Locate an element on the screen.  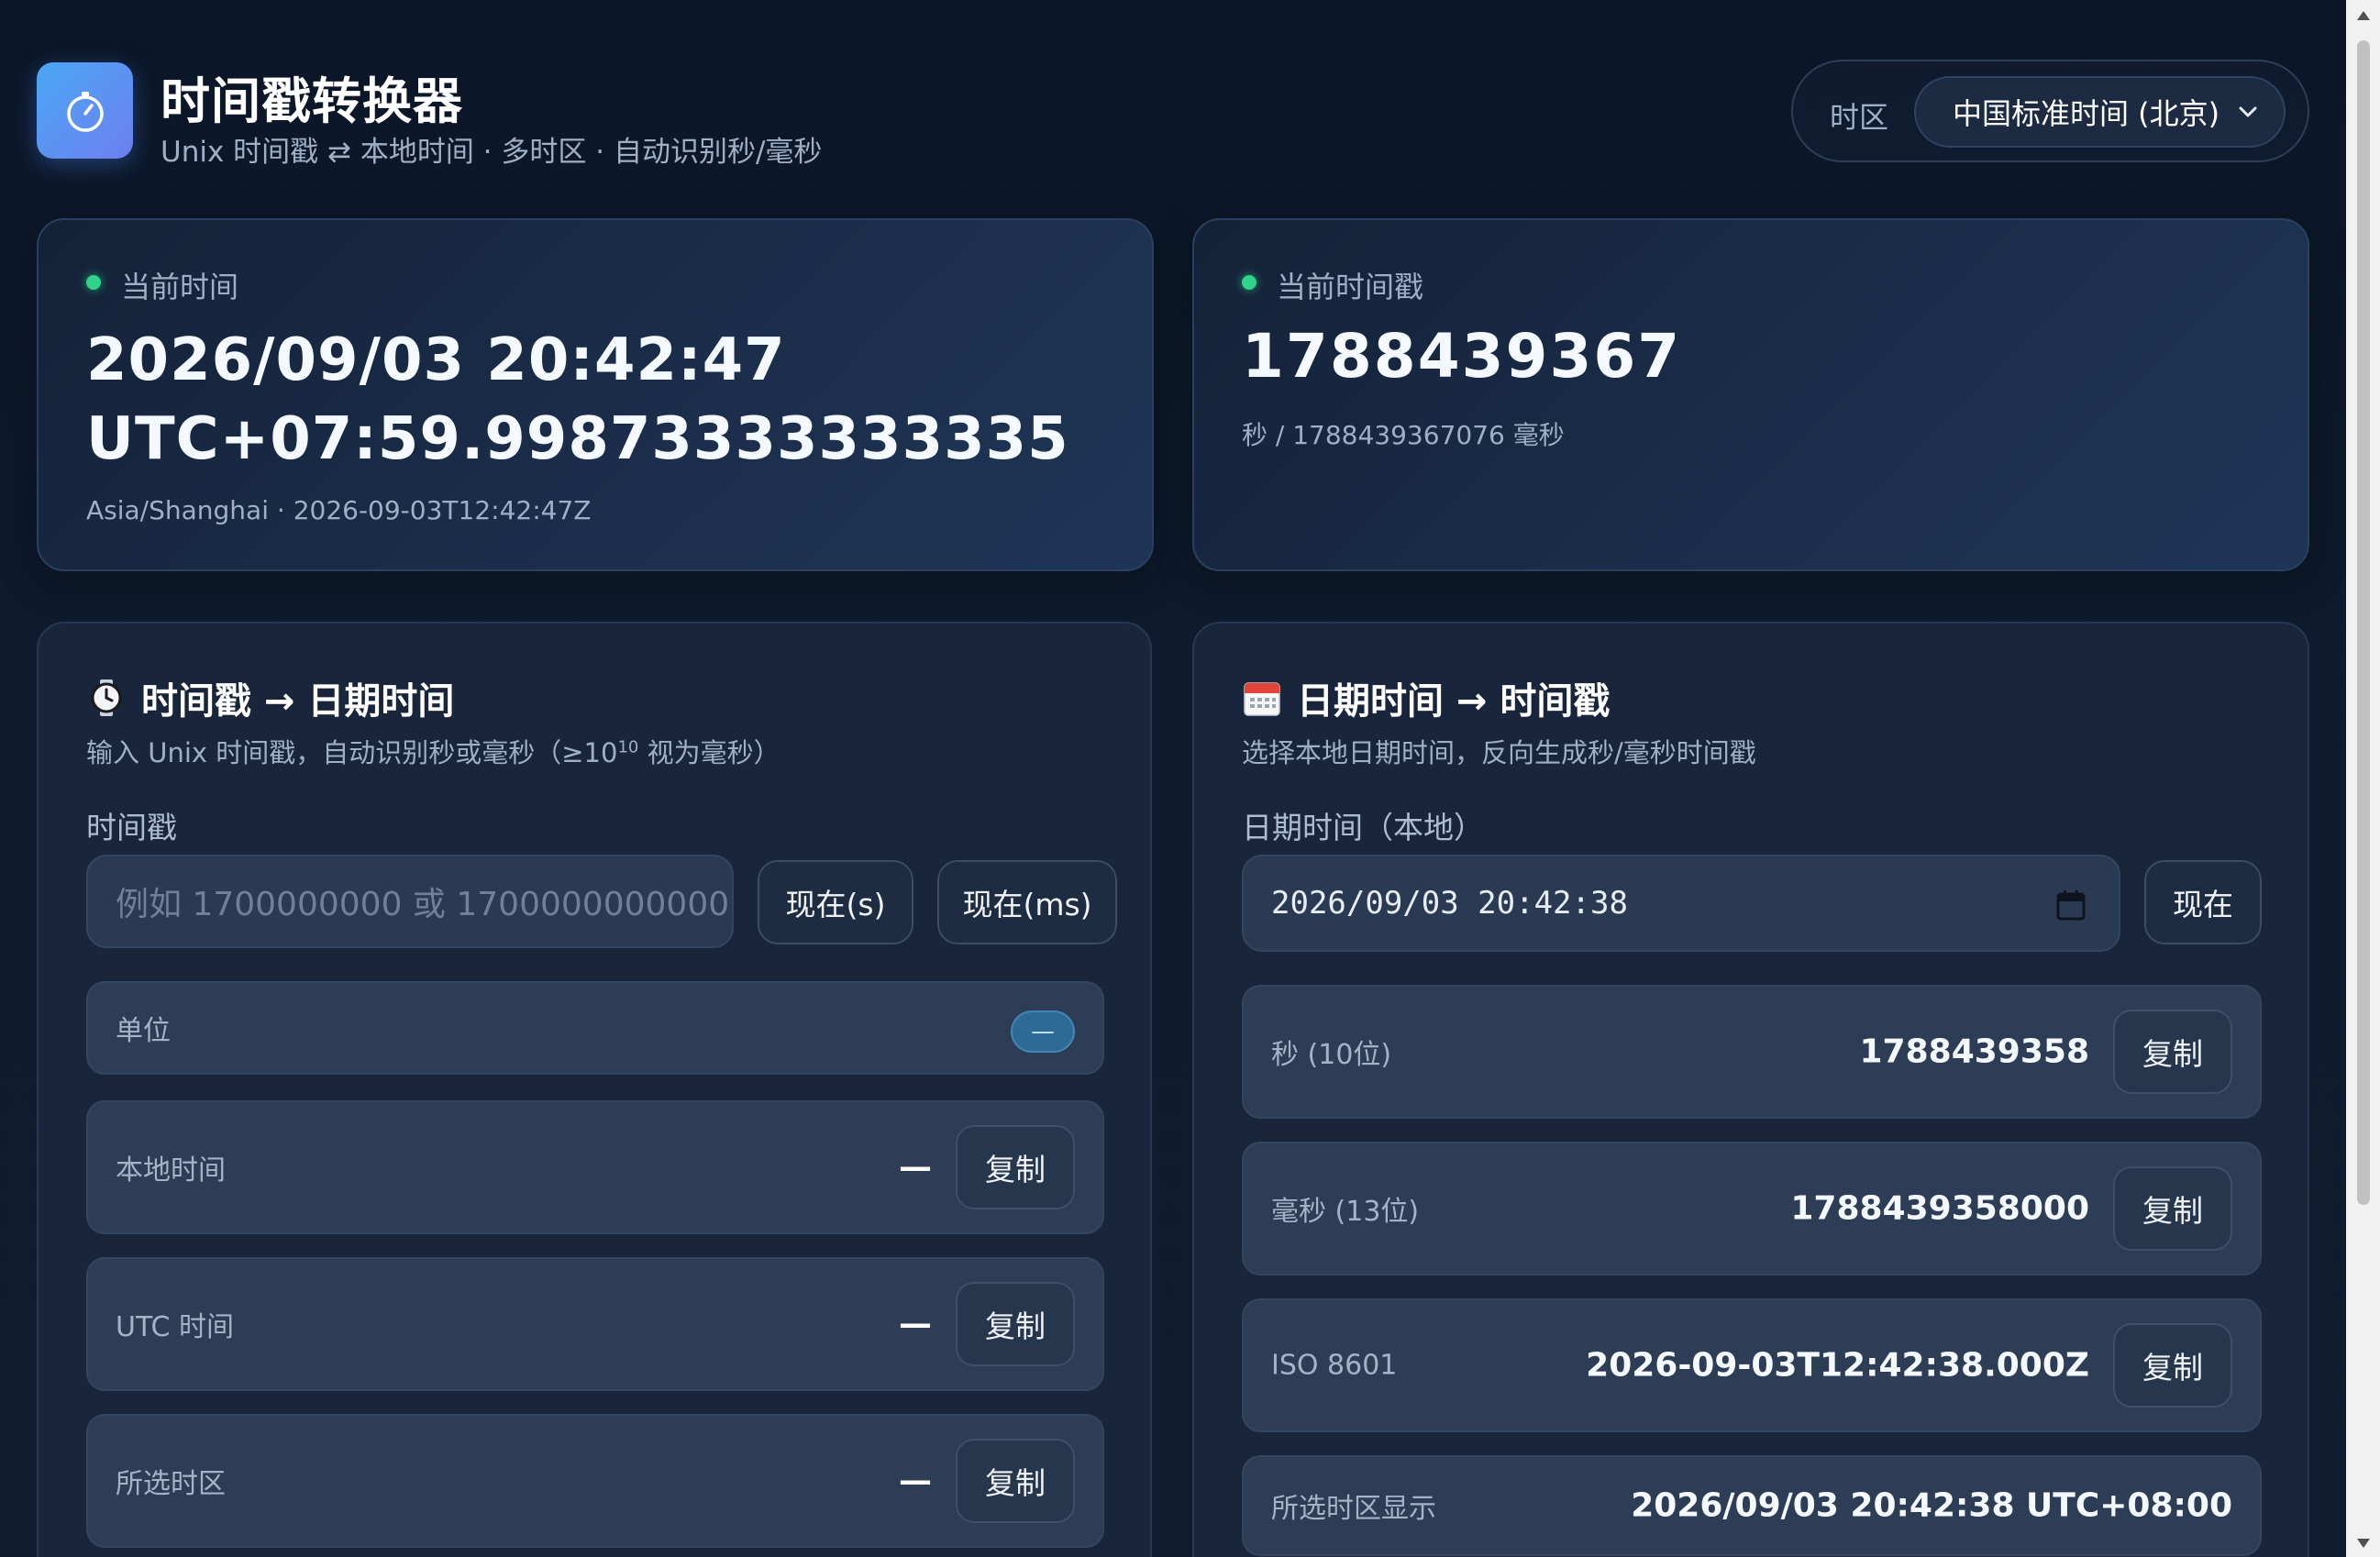
row-value: 1788439358000 is located at coordinates (1939, 1208).